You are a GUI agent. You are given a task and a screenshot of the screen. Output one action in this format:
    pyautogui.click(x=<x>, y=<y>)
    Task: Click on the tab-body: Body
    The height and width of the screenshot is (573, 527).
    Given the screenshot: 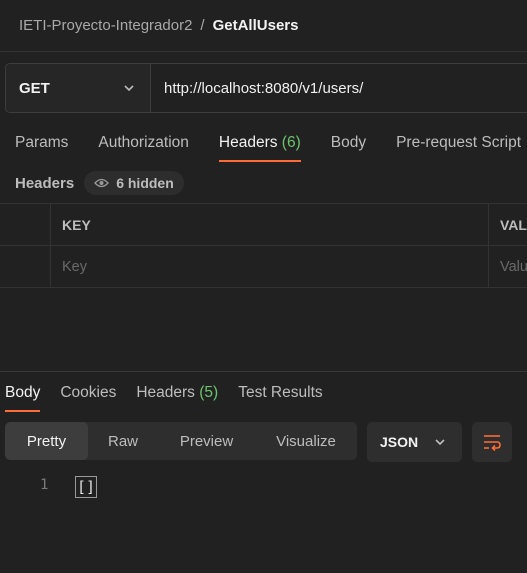 What is the action you would take?
    pyautogui.click(x=348, y=144)
    